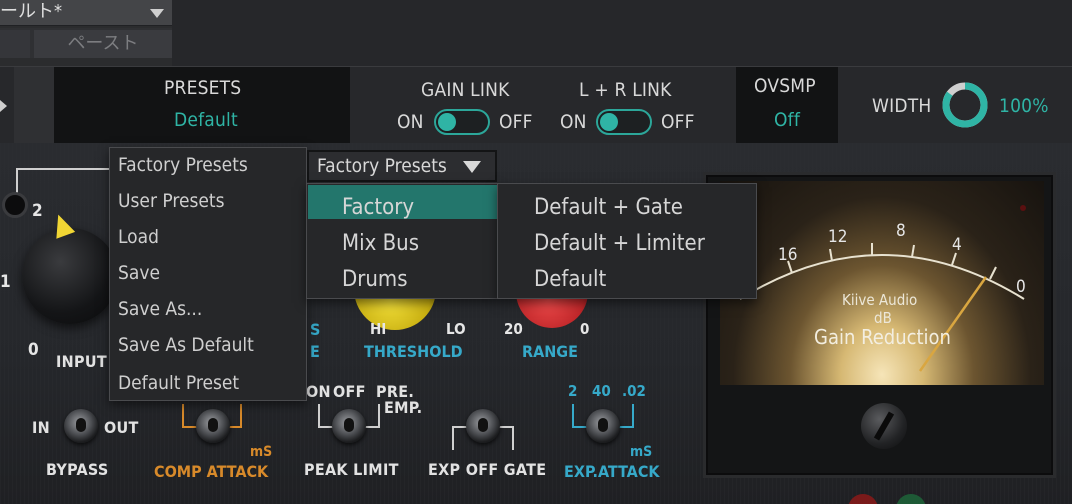 The image size is (1072, 504). I want to click on menu-item-load: Load, so click(138, 237).